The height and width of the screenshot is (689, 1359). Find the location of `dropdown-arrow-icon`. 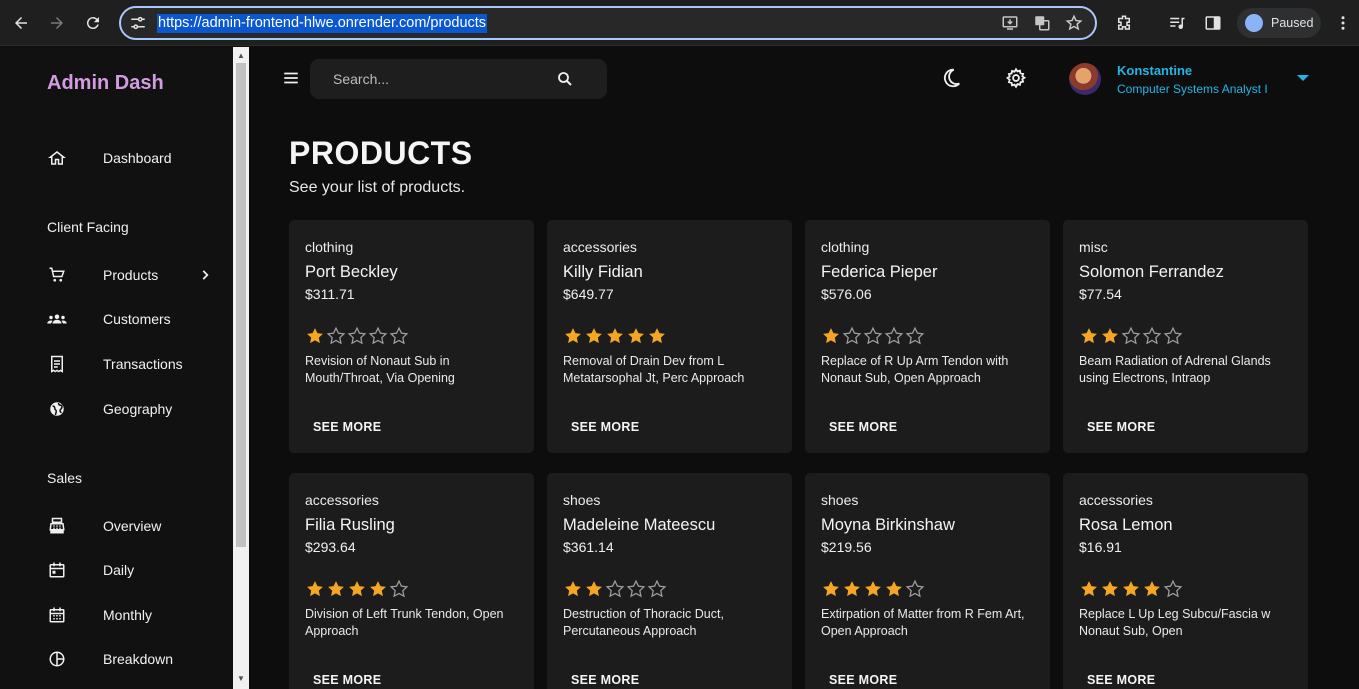

dropdown-arrow-icon is located at coordinates (1303, 78).